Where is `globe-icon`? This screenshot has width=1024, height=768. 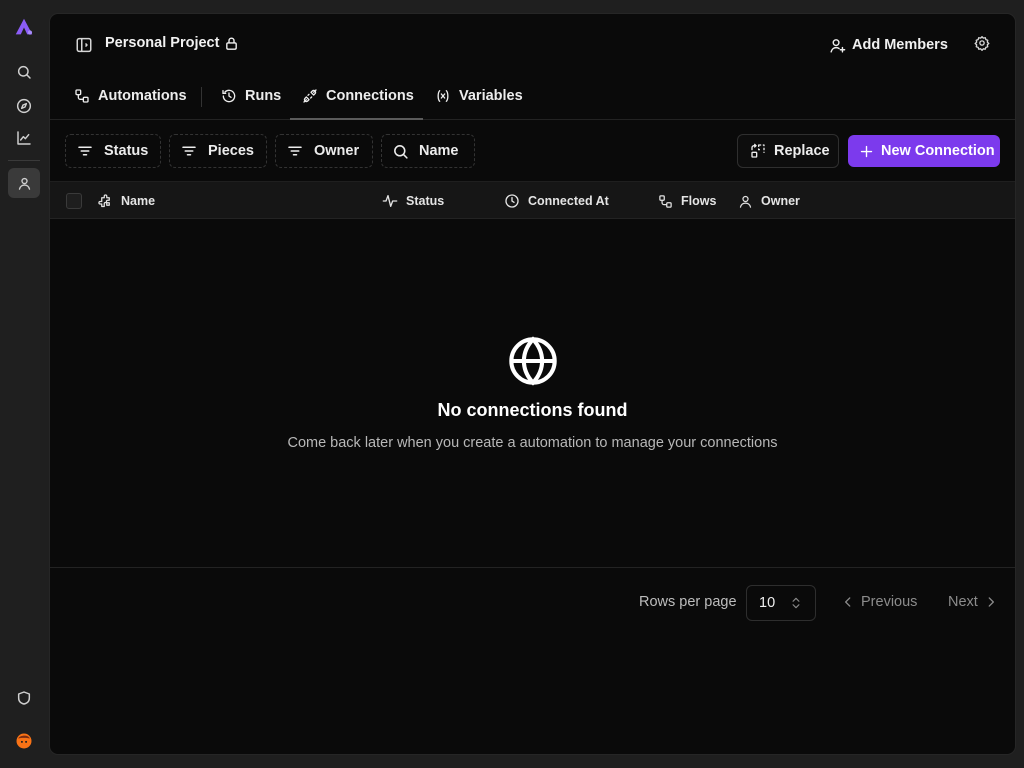 globe-icon is located at coordinates (533, 361).